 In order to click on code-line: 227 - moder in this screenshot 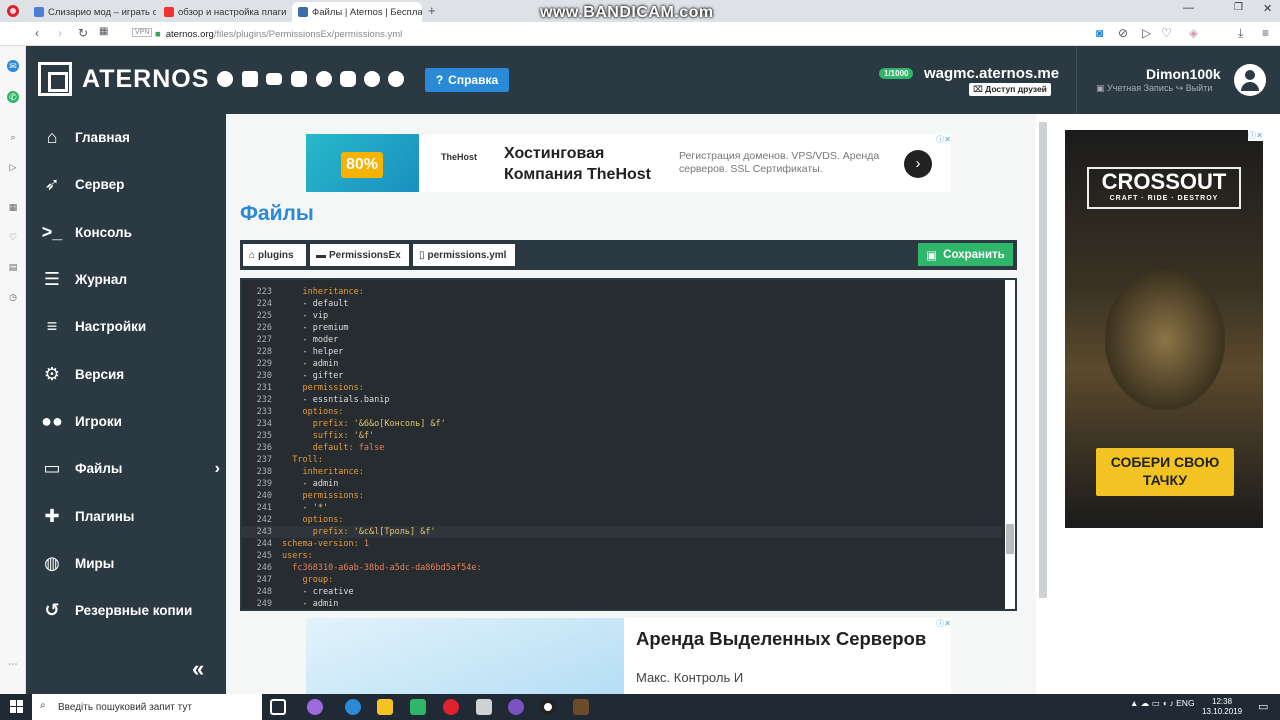, I will do `click(622, 340)`.